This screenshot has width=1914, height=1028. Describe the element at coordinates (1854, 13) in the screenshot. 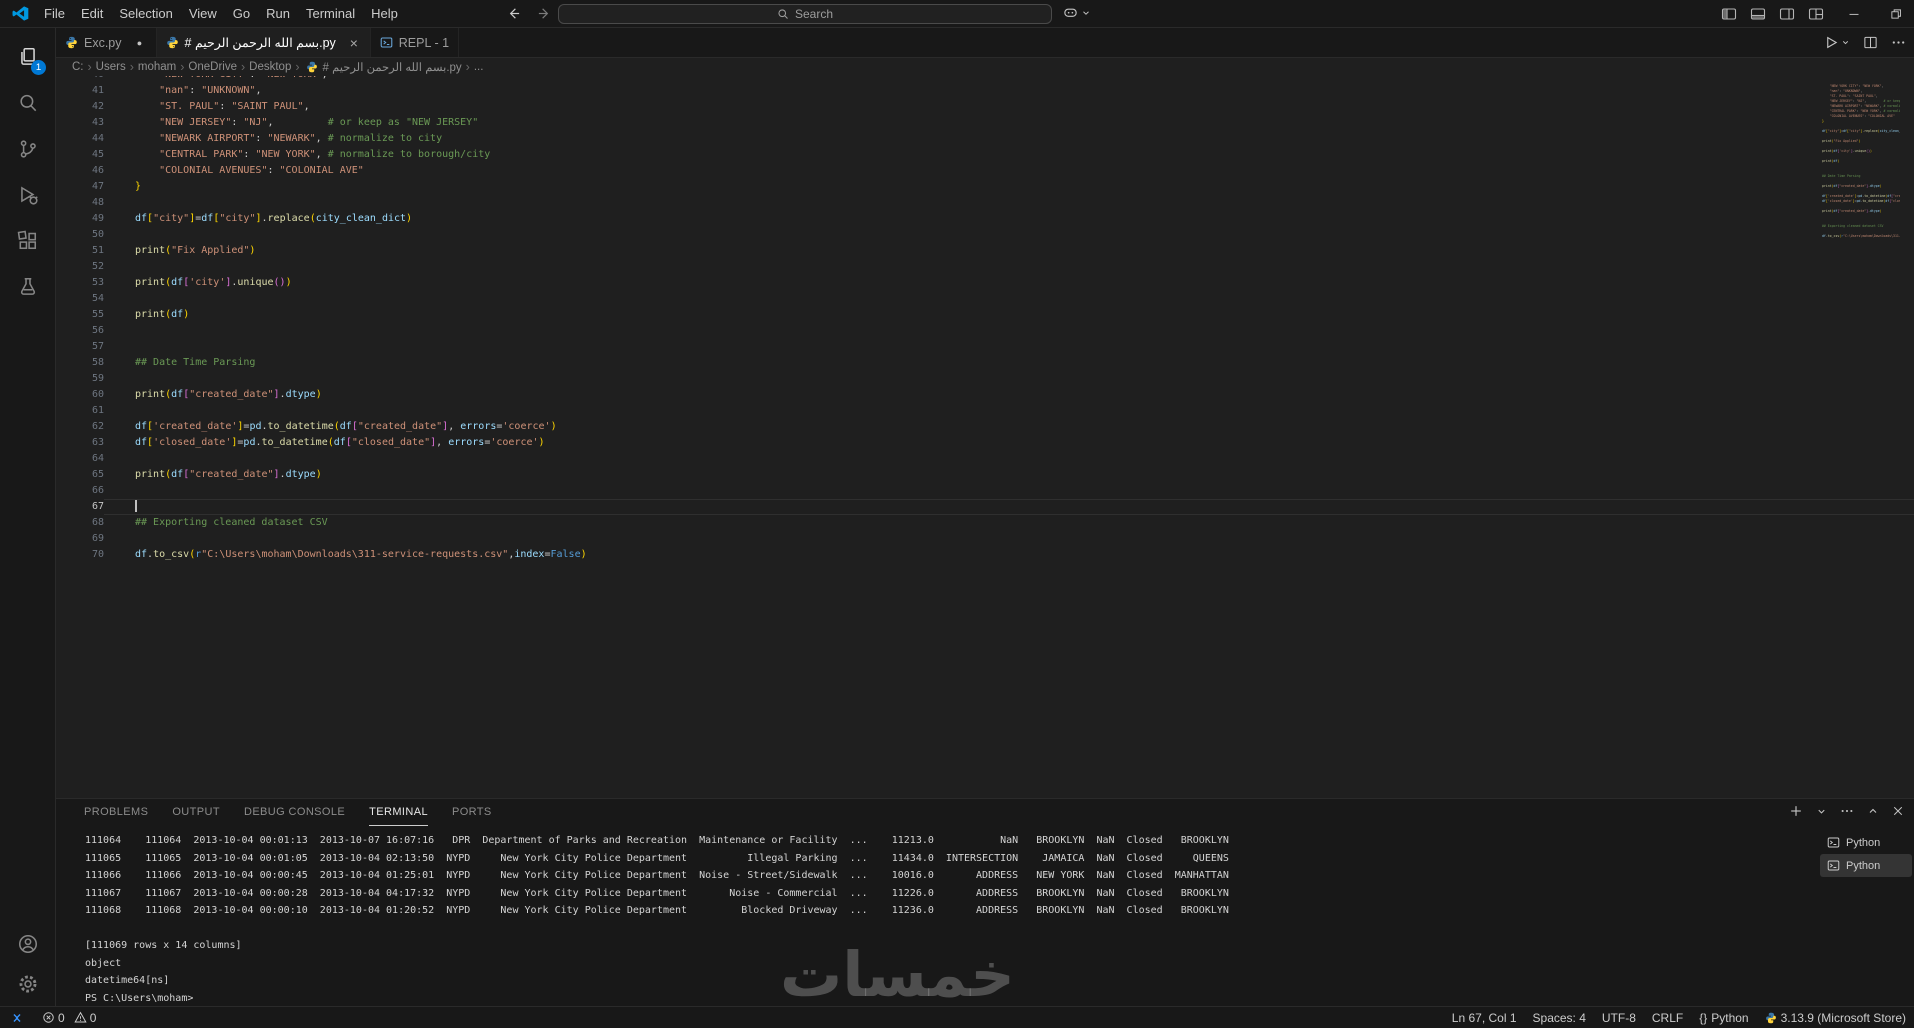

I see `minimize-button` at that location.